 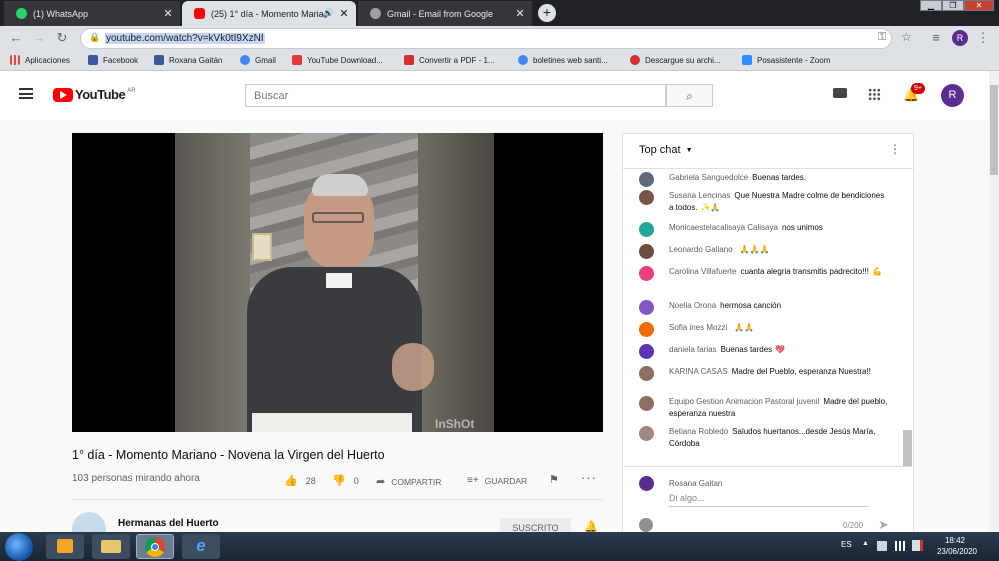 I want to click on youtube-logo: YouTube AR, so click(x=94, y=94).